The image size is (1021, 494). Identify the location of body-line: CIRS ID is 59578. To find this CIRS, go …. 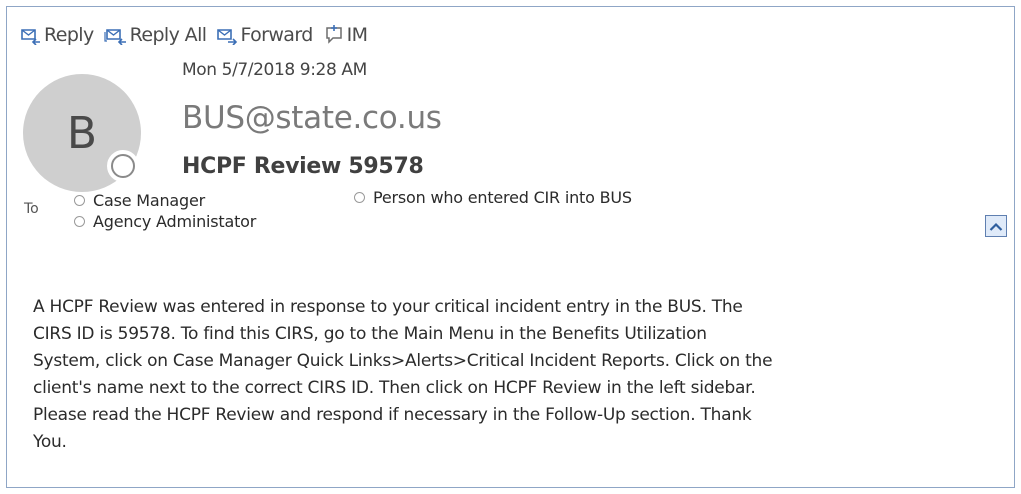
(370, 334).